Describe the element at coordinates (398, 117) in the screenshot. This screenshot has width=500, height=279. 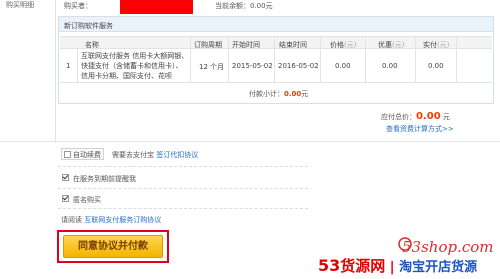
I see `total-label: 应付总价：` at that location.